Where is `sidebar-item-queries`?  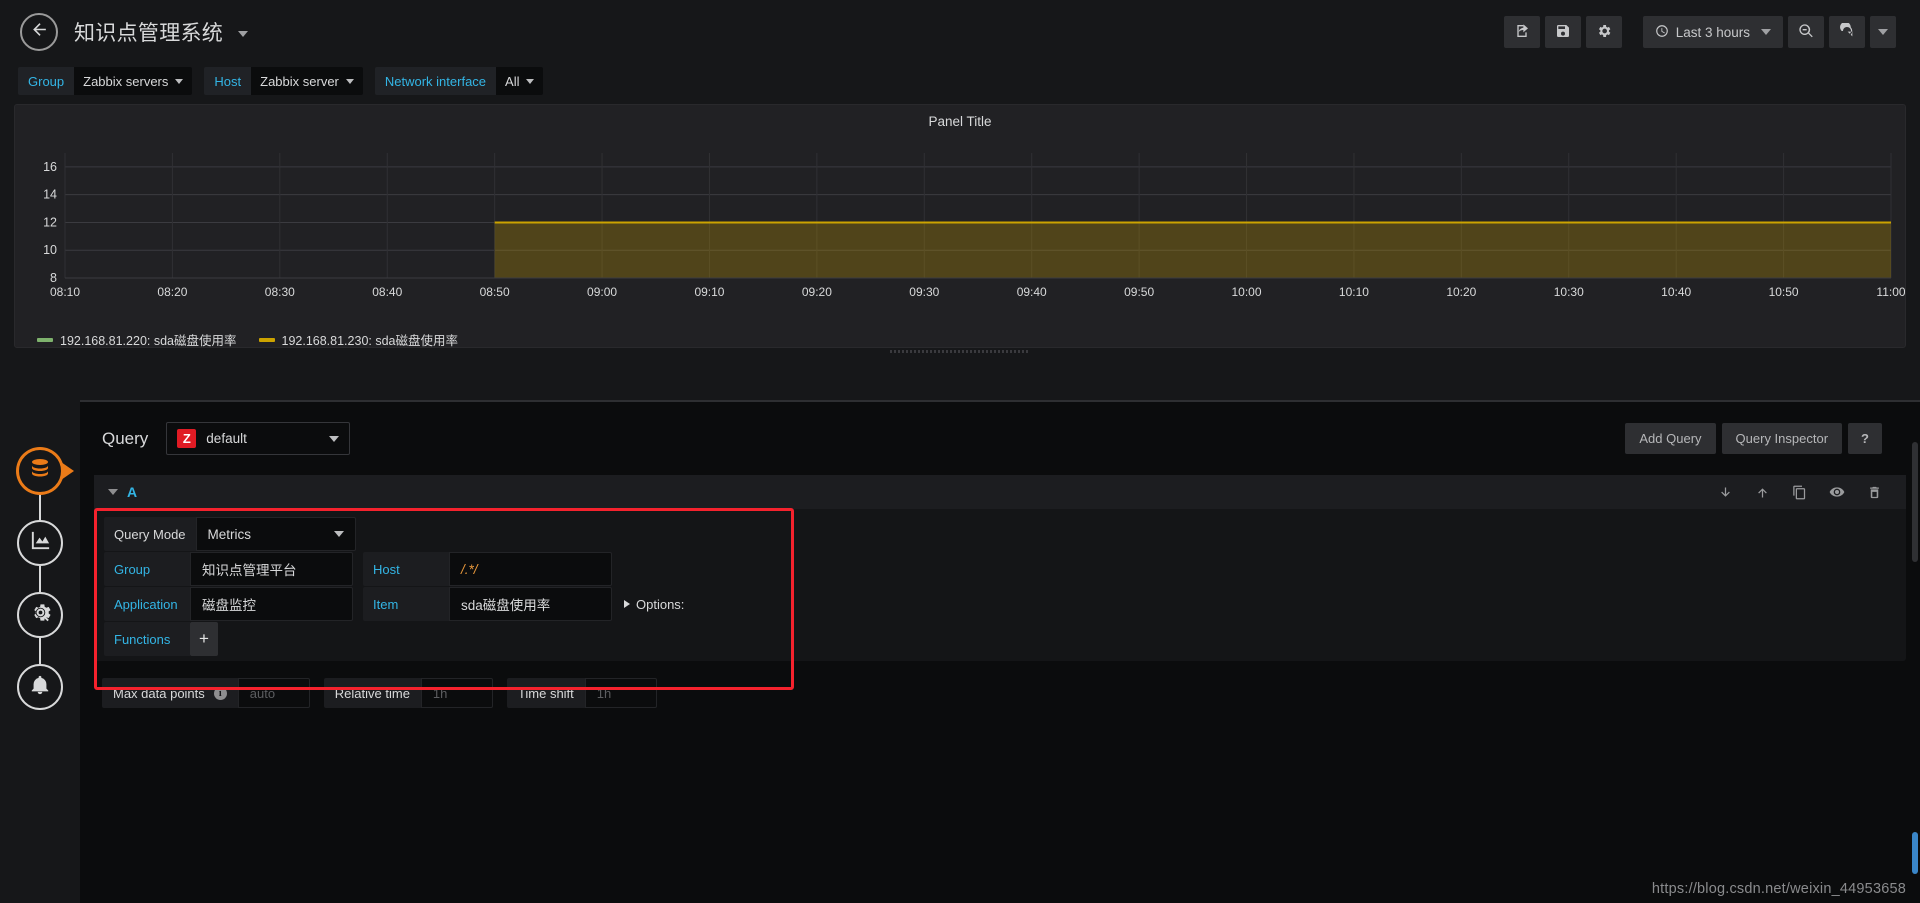
sidebar-item-queries is located at coordinates (40, 471).